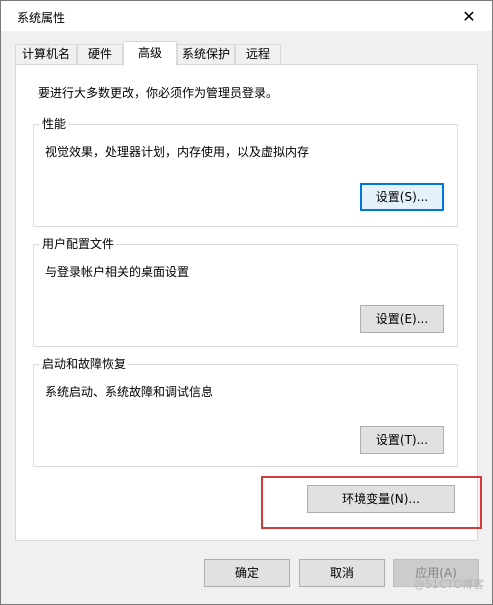  What do you see at coordinates (84, 364) in the screenshot?
I see `startup-recovery-group-label: 启动和故障恢复` at bounding box center [84, 364].